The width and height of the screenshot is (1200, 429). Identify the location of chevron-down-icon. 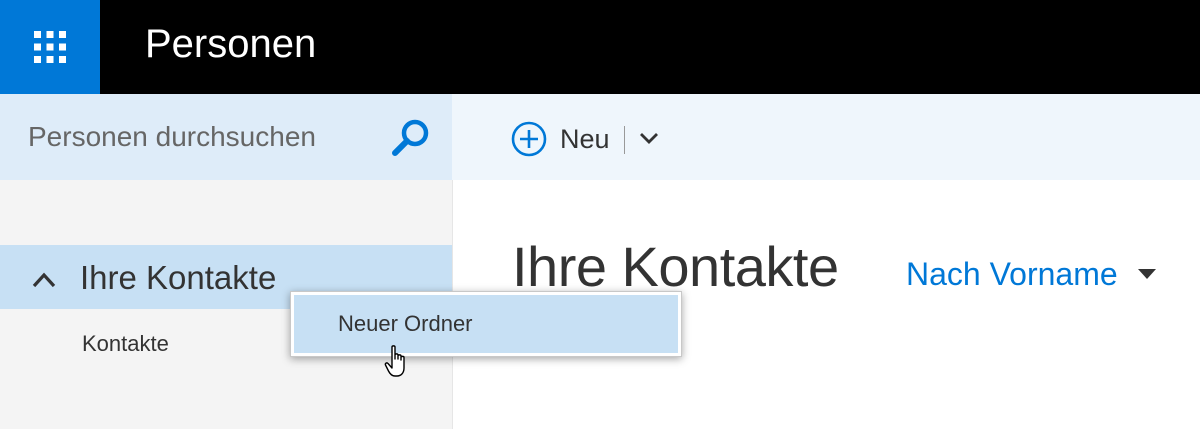
(649, 138).